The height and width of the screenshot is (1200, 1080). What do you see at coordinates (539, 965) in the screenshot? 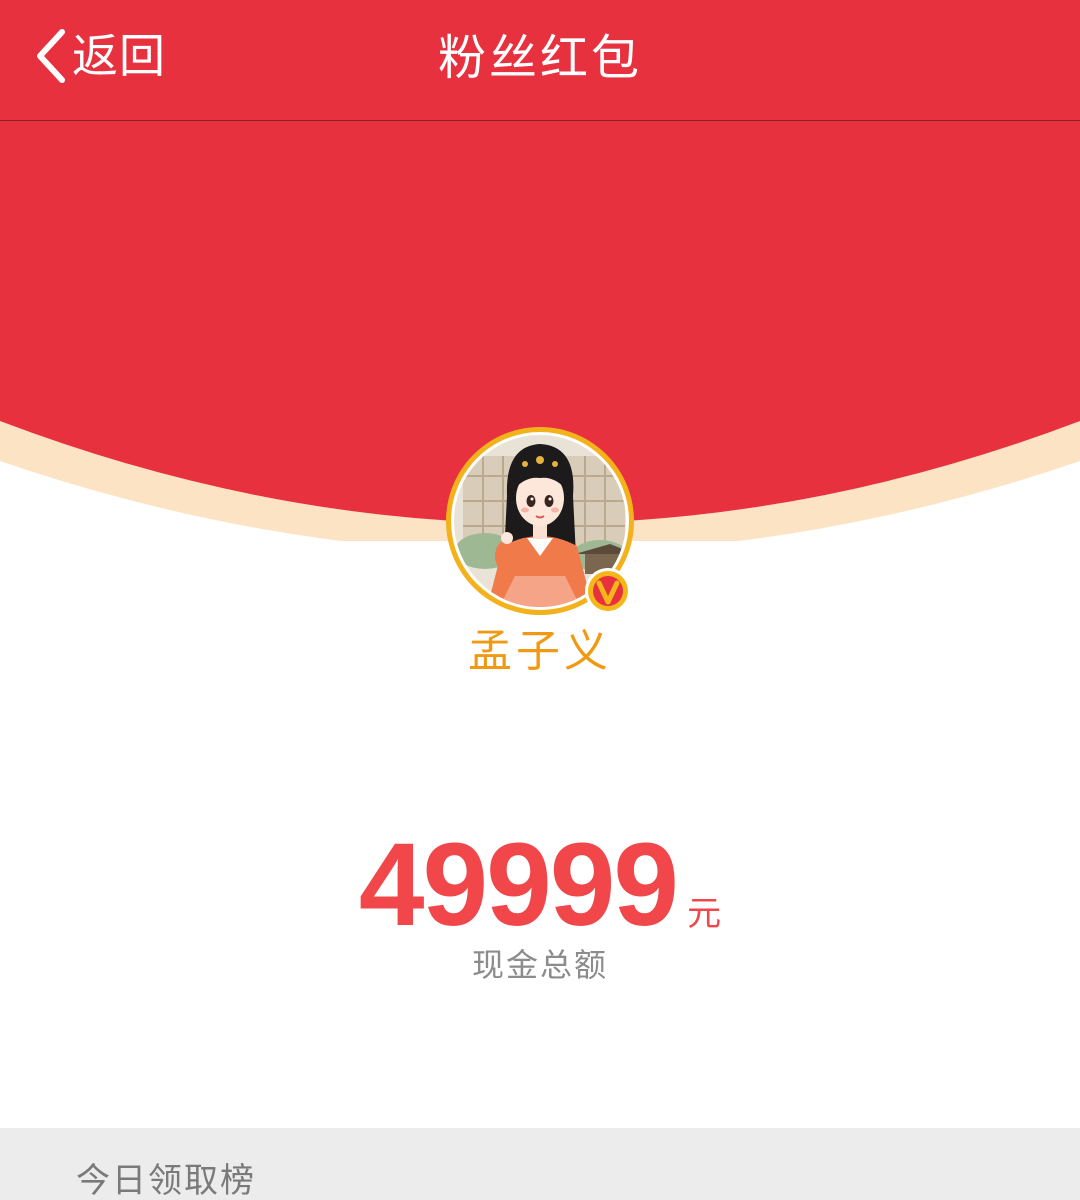
I see `amount-caption: 现金总额` at bounding box center [539, 965].